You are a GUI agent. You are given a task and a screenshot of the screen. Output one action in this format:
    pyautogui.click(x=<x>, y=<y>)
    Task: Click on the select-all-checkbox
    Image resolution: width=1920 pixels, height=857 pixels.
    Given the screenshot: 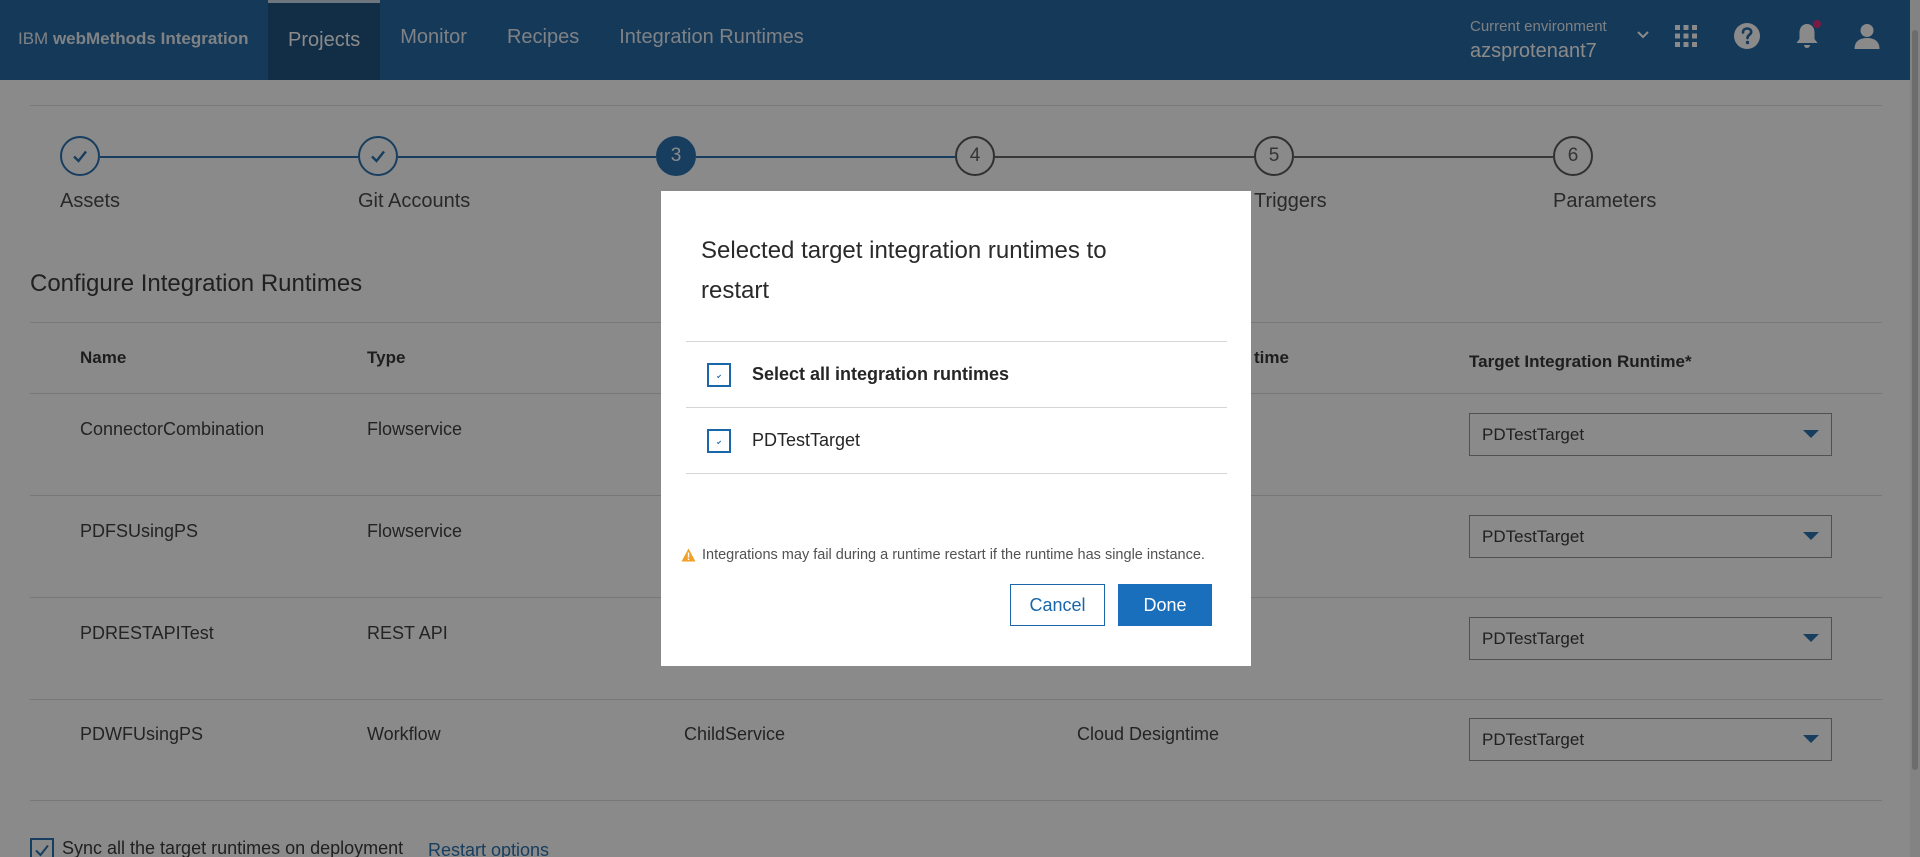 What is the action you would take?
    pyautogui.click(x=719, y=375)
    